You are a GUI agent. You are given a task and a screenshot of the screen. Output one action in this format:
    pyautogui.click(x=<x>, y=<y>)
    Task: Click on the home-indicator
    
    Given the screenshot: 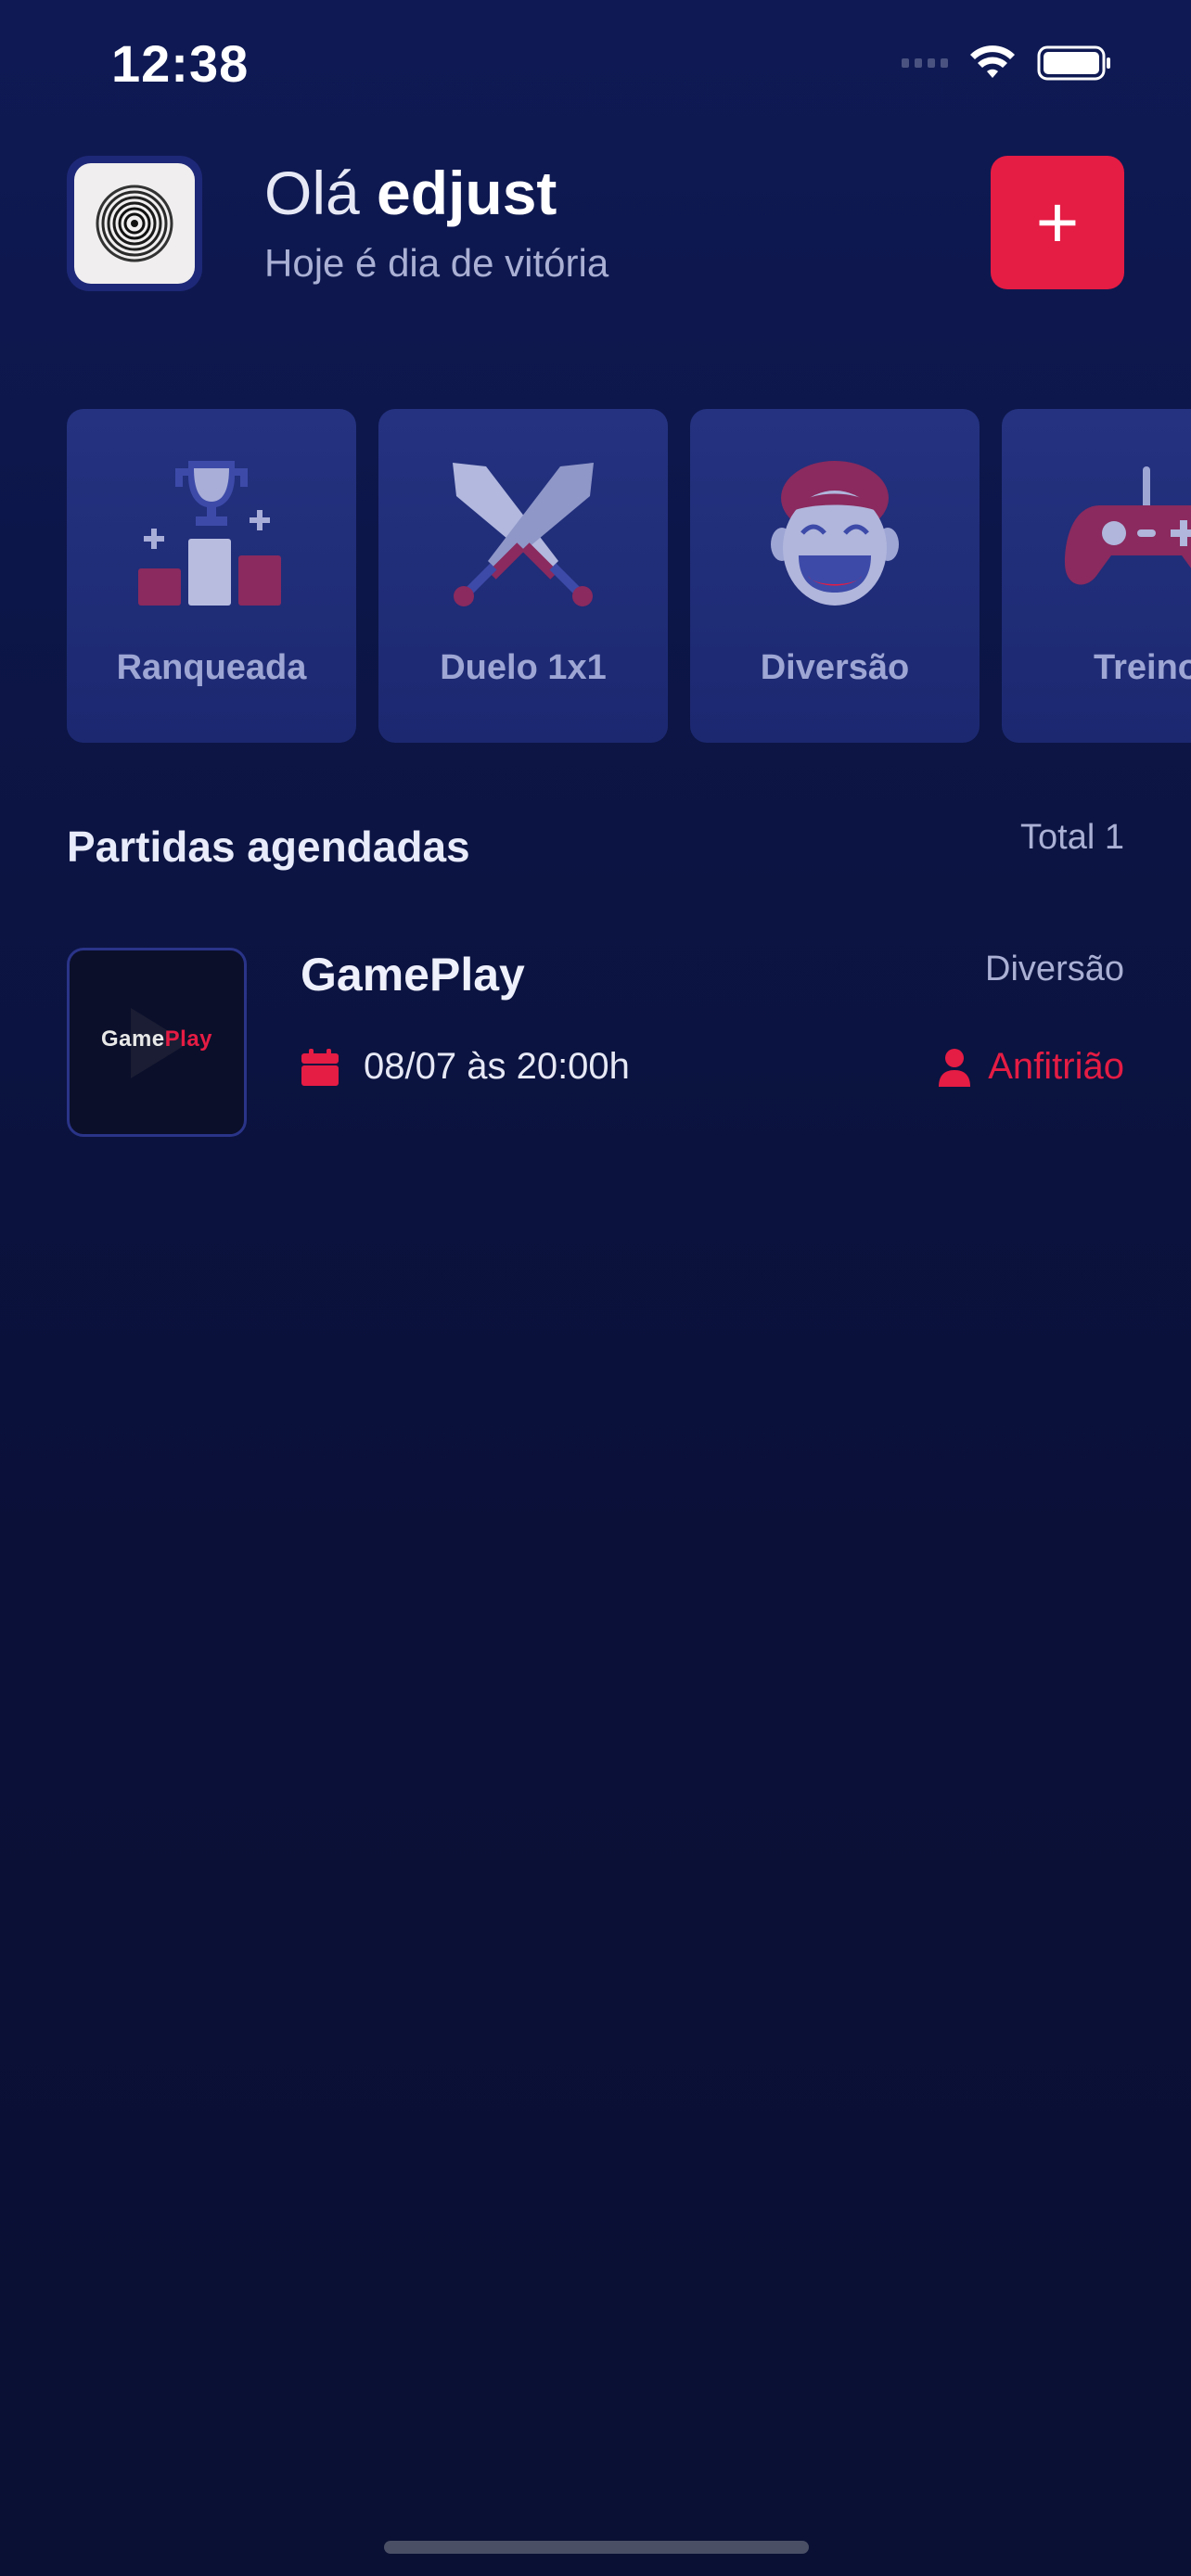 What is the action you would take?
    pyautogui.click(x=597, y=2547)
    